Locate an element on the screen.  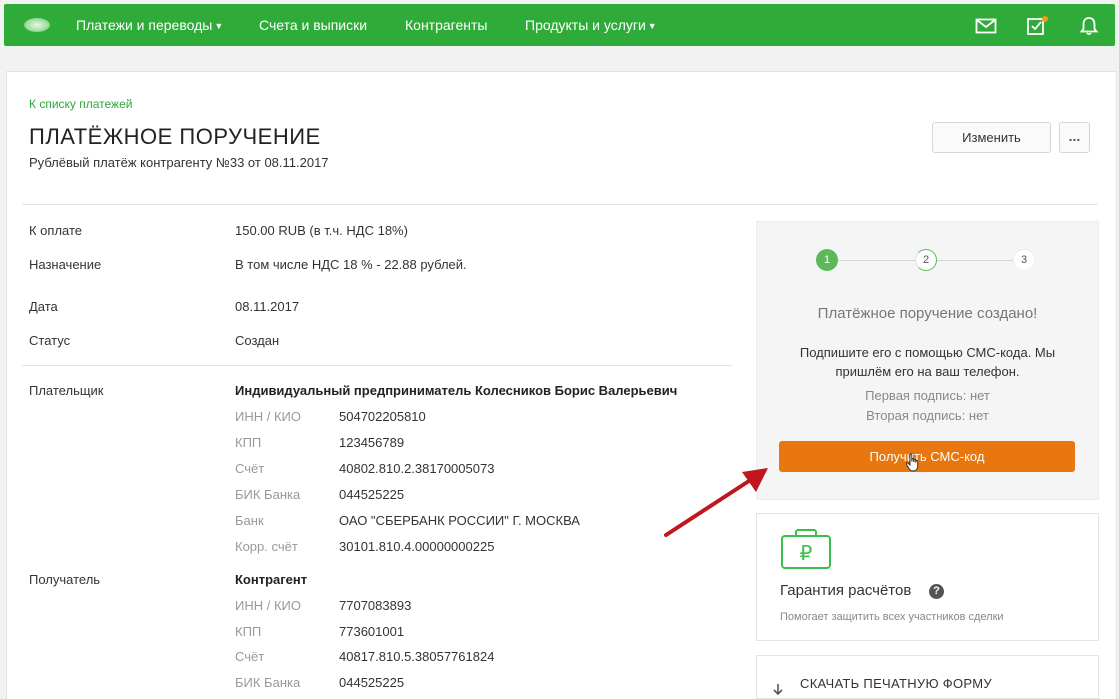
recipient-kpp-value: 773601001 is located at coordinates (372, 631).